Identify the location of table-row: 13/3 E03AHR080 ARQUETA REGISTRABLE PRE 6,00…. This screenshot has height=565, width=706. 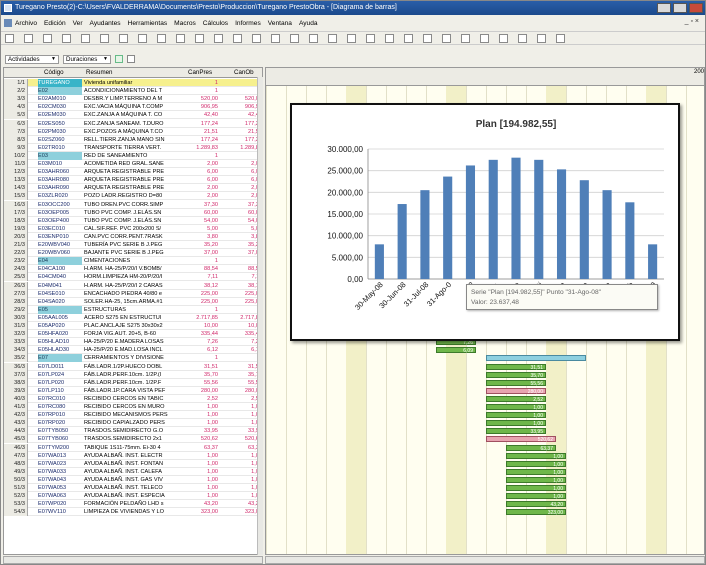
(133, 180).